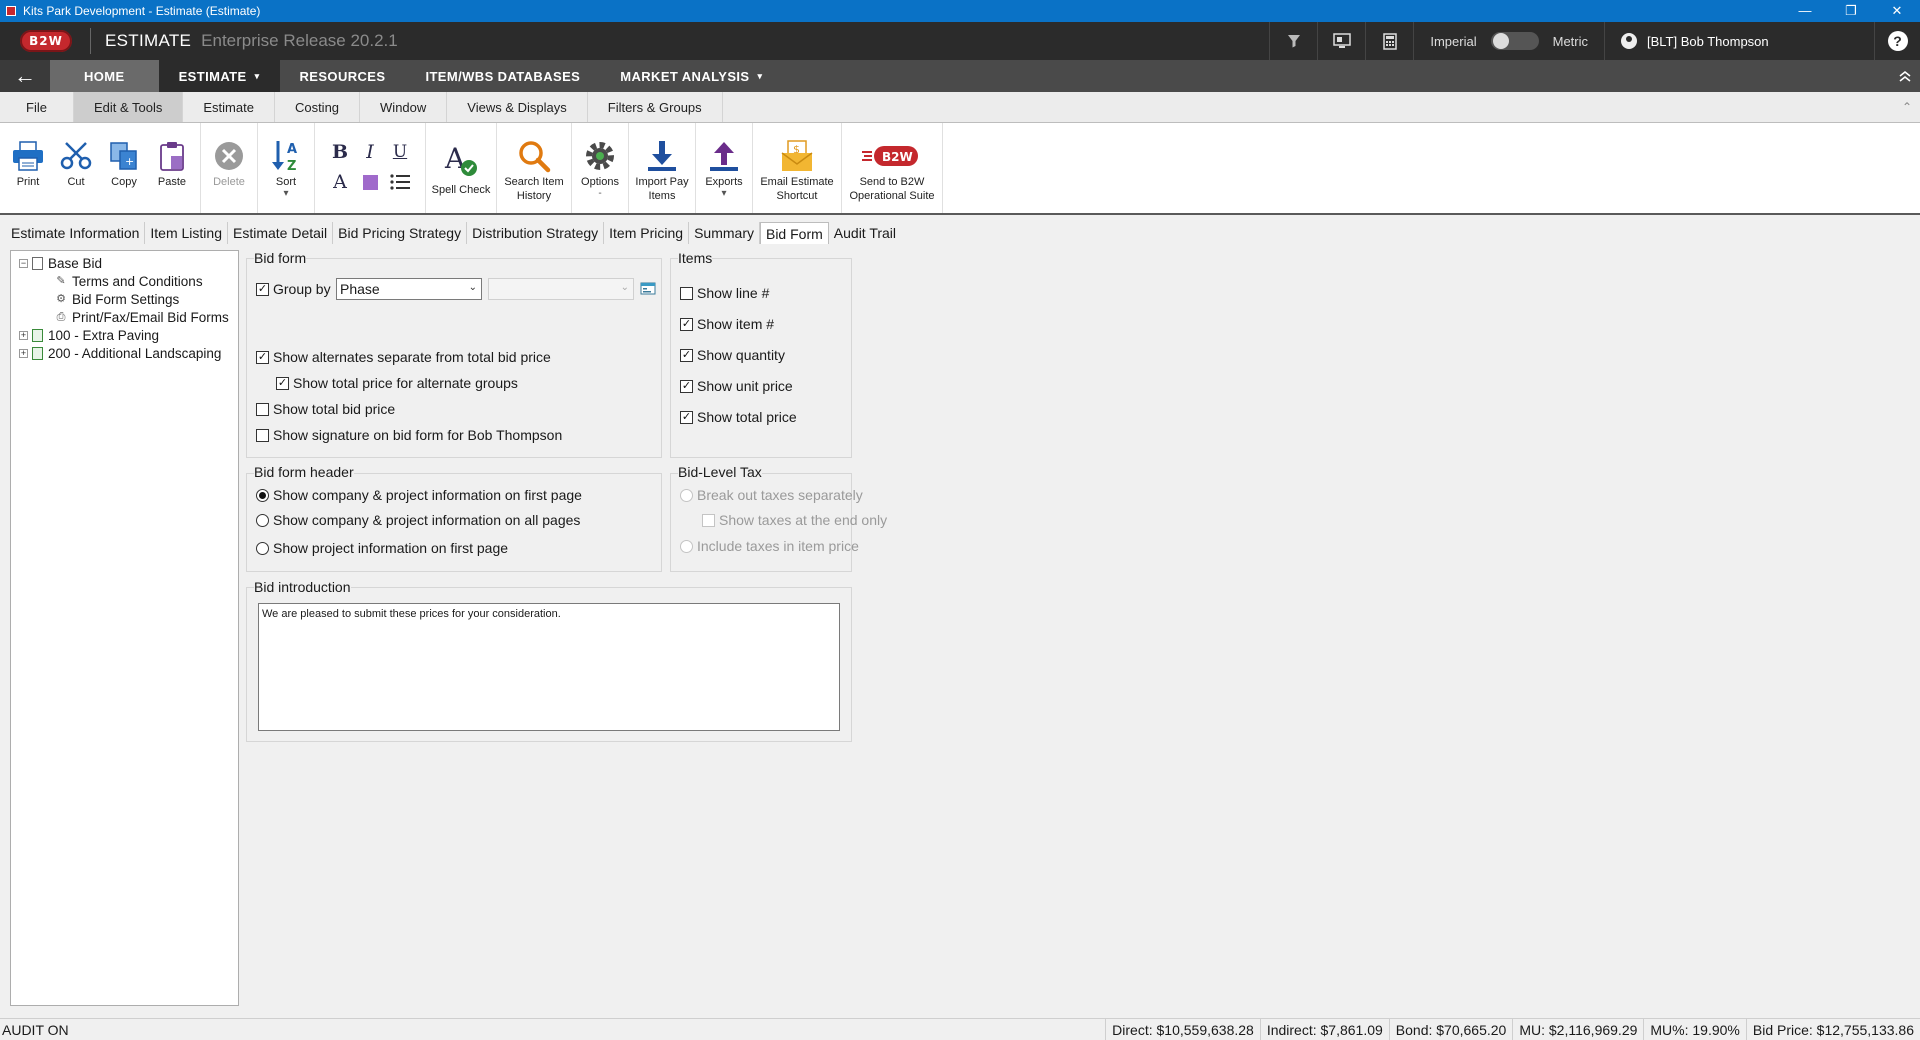 The height and width of the screenshot is (1040, 1920). What do you see at coordinates (186, 233) in the screenshot?
I see `tab-item-listing: Item Listing` at bounding box center [186, 233].